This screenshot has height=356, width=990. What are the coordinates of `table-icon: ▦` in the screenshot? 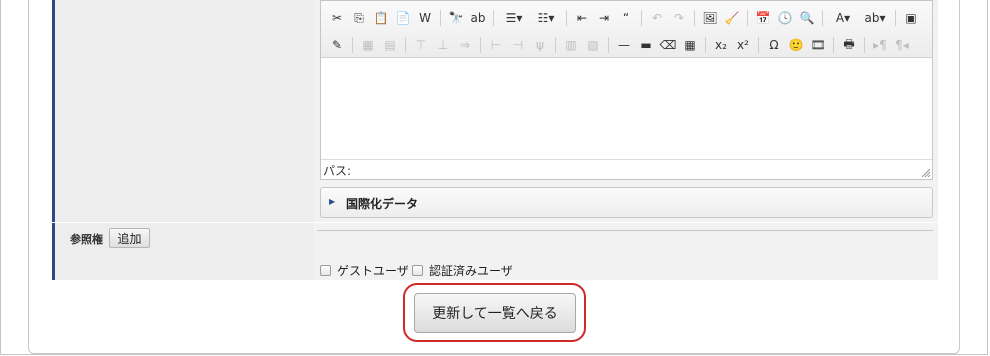 It's located at (368, 45).